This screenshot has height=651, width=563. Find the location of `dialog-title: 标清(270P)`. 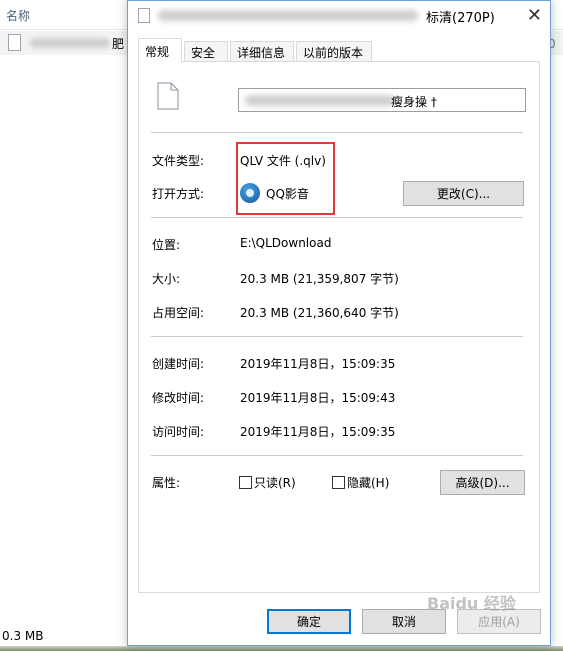

dialog-title: 标清(270P) is located at coordinates (460, 18).